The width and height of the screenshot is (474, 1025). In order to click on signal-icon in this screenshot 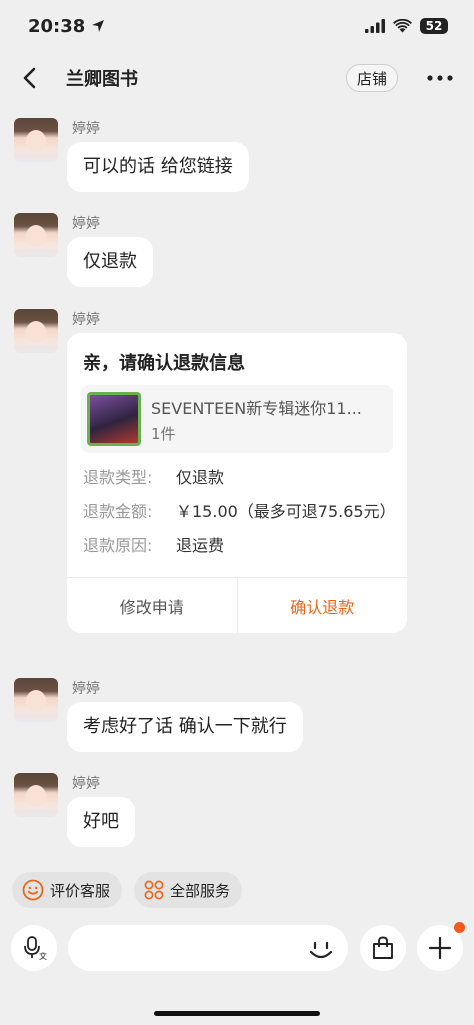, I will do `click(375, 26)`.